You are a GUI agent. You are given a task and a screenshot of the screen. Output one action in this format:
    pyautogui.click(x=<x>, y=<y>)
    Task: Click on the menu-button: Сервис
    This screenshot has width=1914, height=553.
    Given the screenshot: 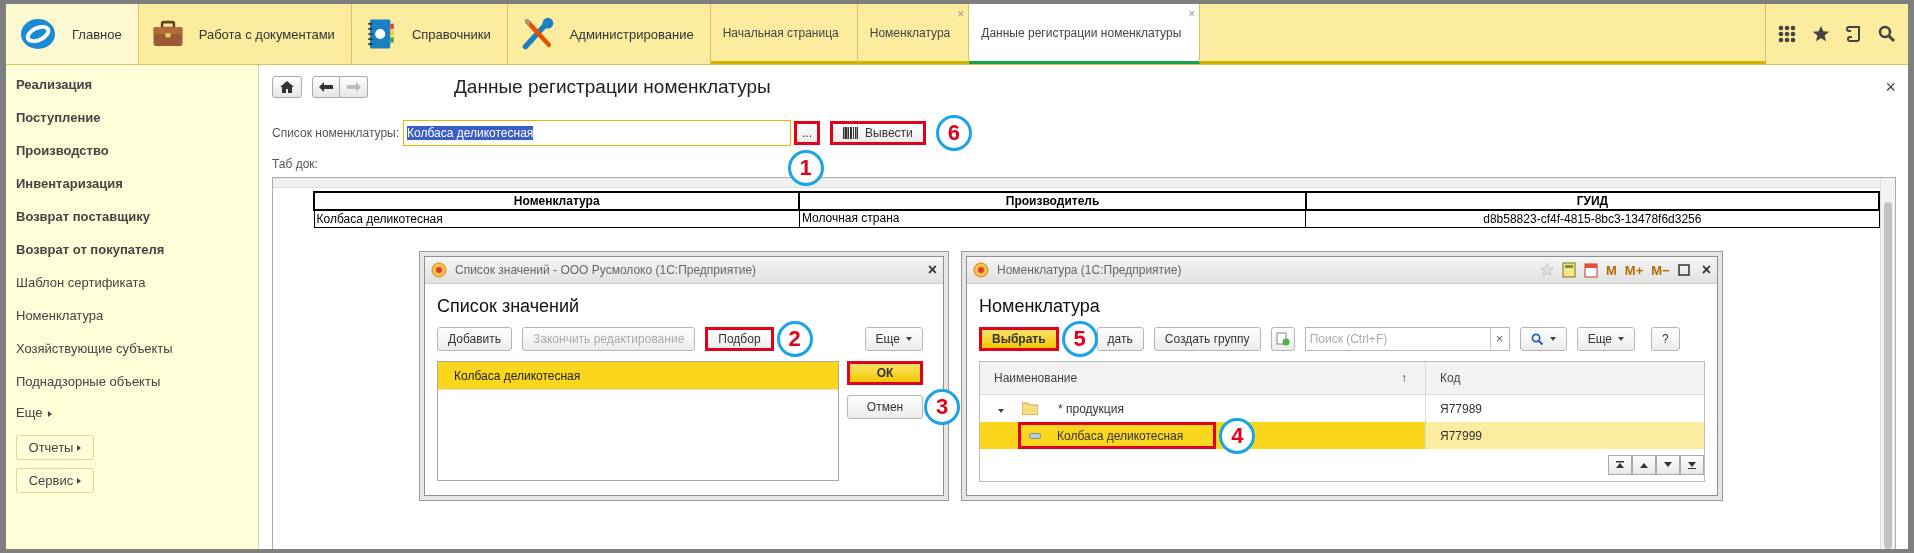 What is the action you would take?
    pyautogui.click(x=55, y=480)
    